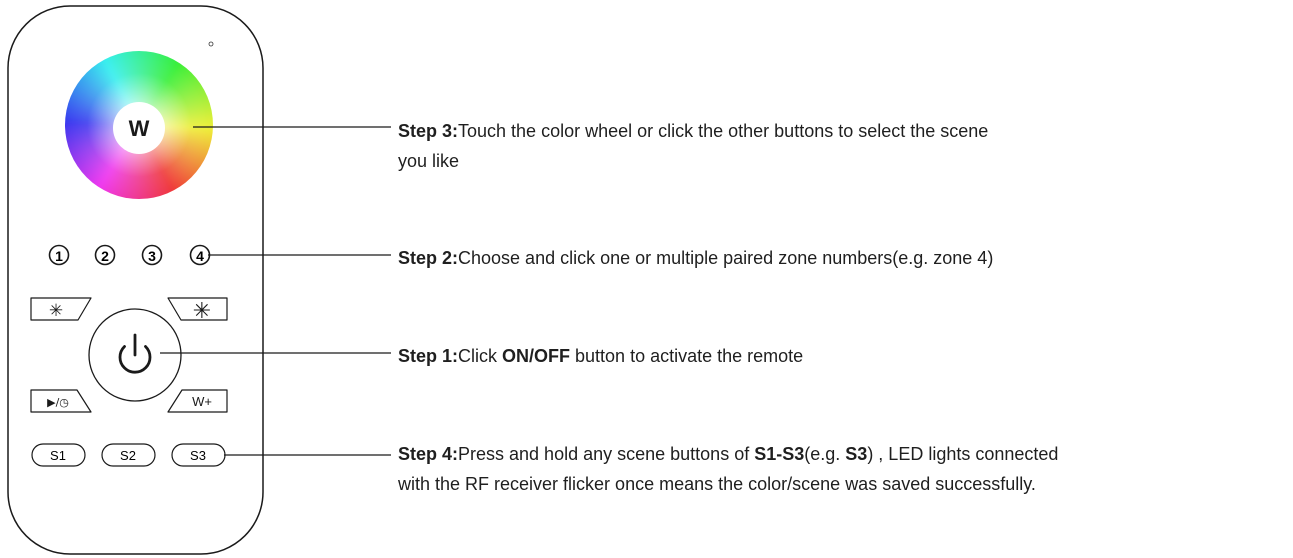  What do you see at coordinates (963, 454) in the screenshot?
I see `step-4-post: ) , LED lights connected` at bounding box center [963, 454].